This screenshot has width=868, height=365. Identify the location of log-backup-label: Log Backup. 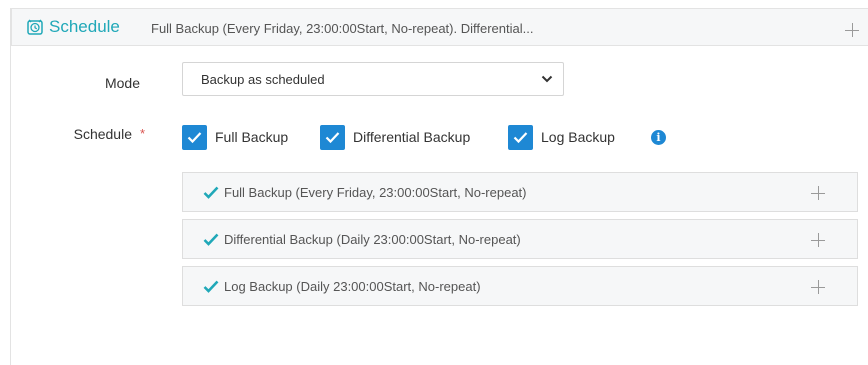
(578, 137).